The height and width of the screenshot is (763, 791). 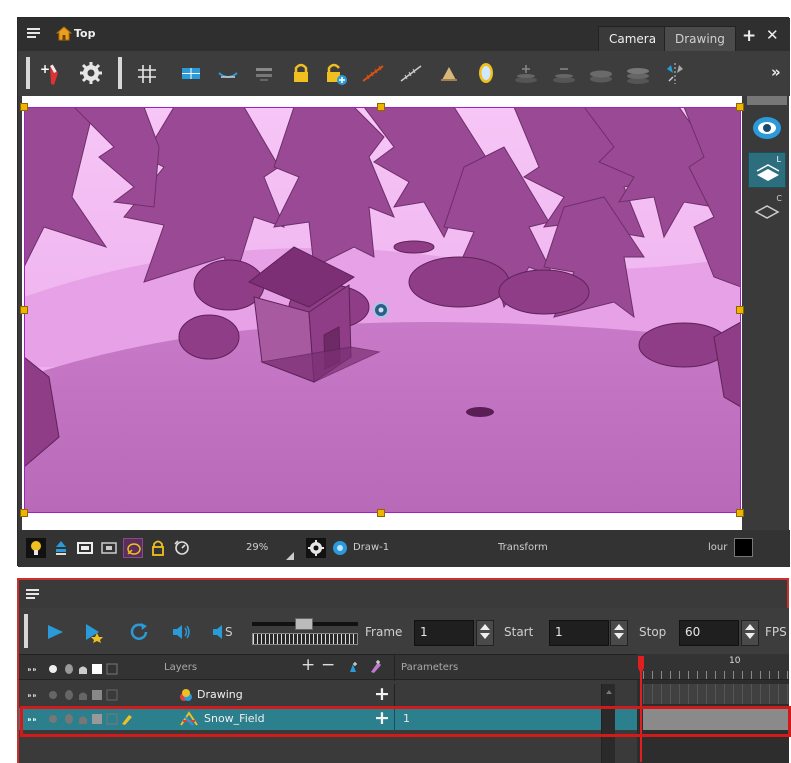 What do you see at coordinates (182, 632) in the screenshot?
I see `sound-icon` at bounding box center [182, 632].